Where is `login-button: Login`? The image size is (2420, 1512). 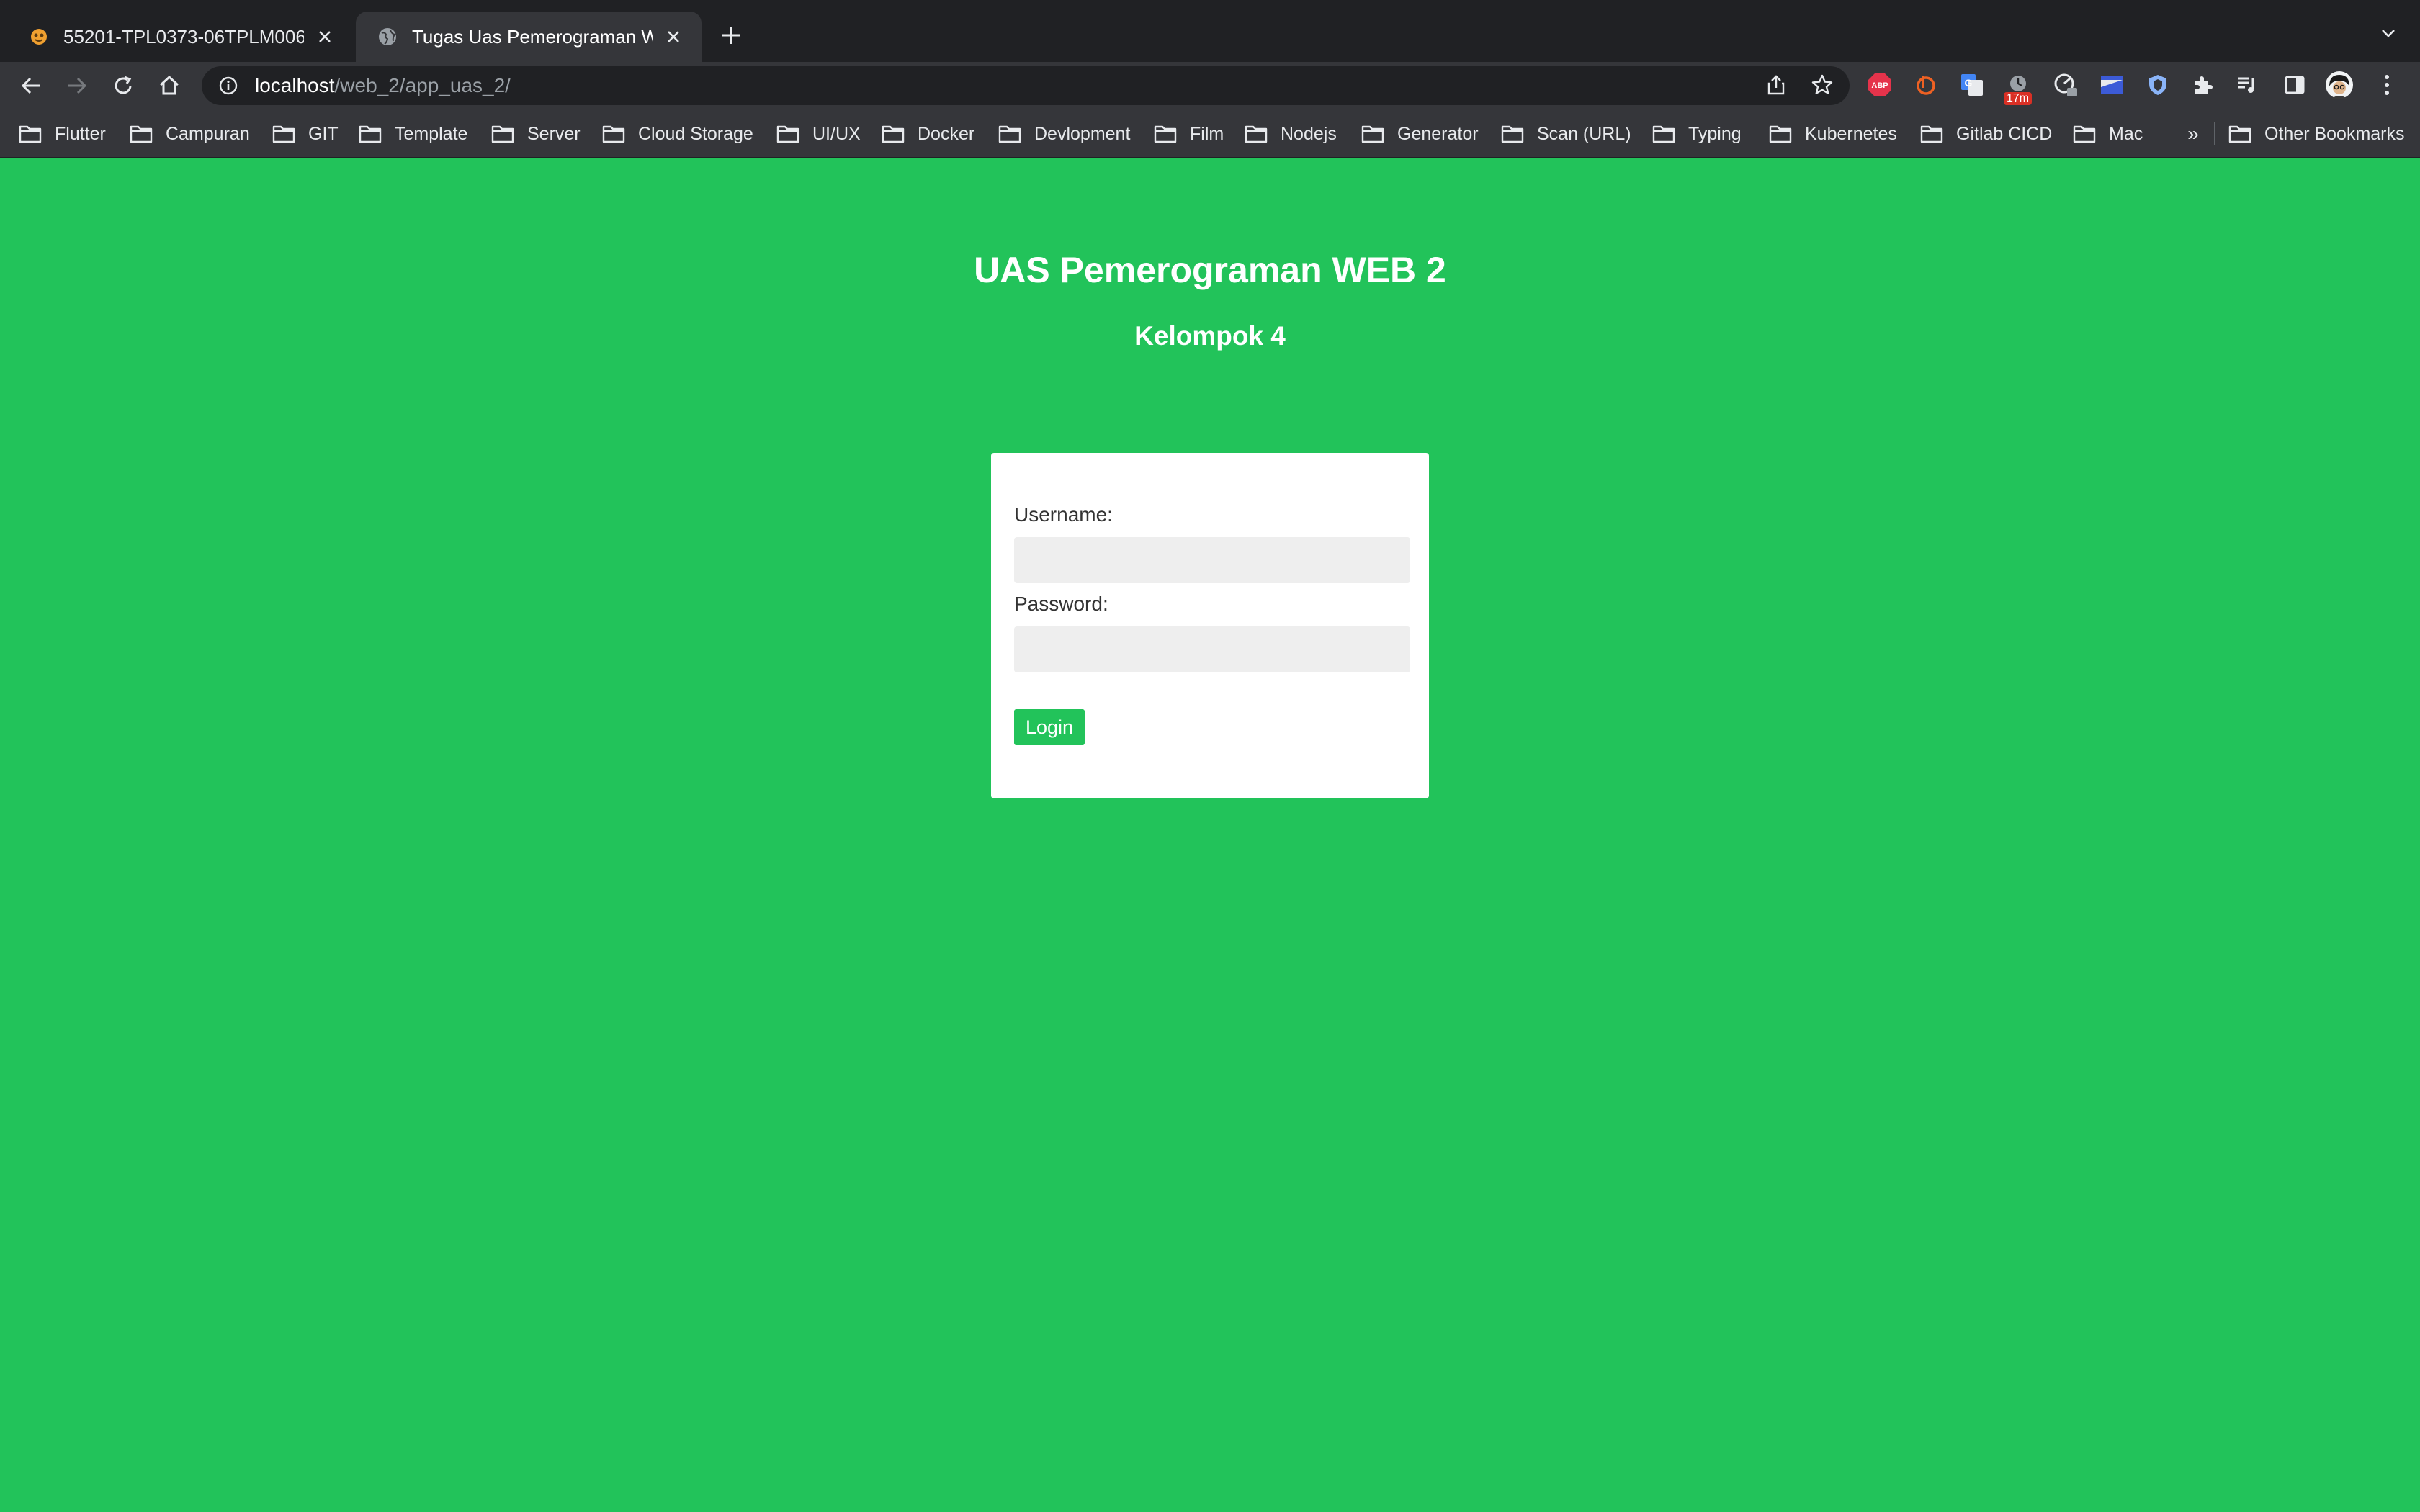
login-button: Login is located at coordinates (1049, 727).